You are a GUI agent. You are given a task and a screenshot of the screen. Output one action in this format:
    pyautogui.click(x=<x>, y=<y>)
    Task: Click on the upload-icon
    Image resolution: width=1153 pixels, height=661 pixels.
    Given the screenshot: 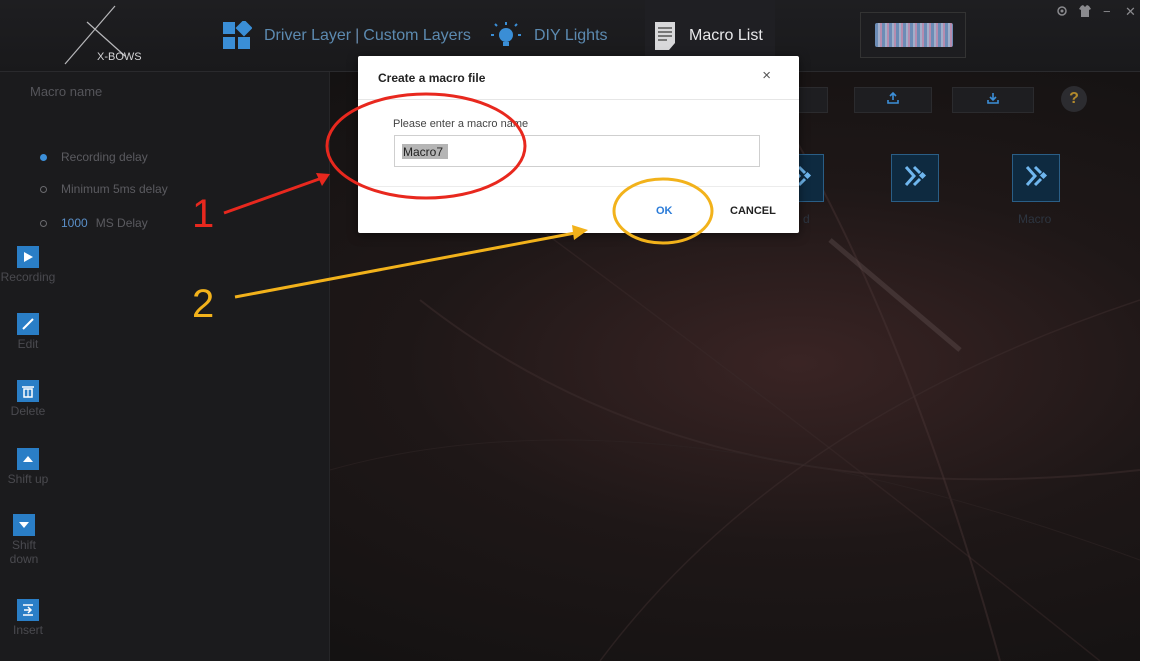 What is the action you would take?
    pyautogui.click(x=893, y=100)
    